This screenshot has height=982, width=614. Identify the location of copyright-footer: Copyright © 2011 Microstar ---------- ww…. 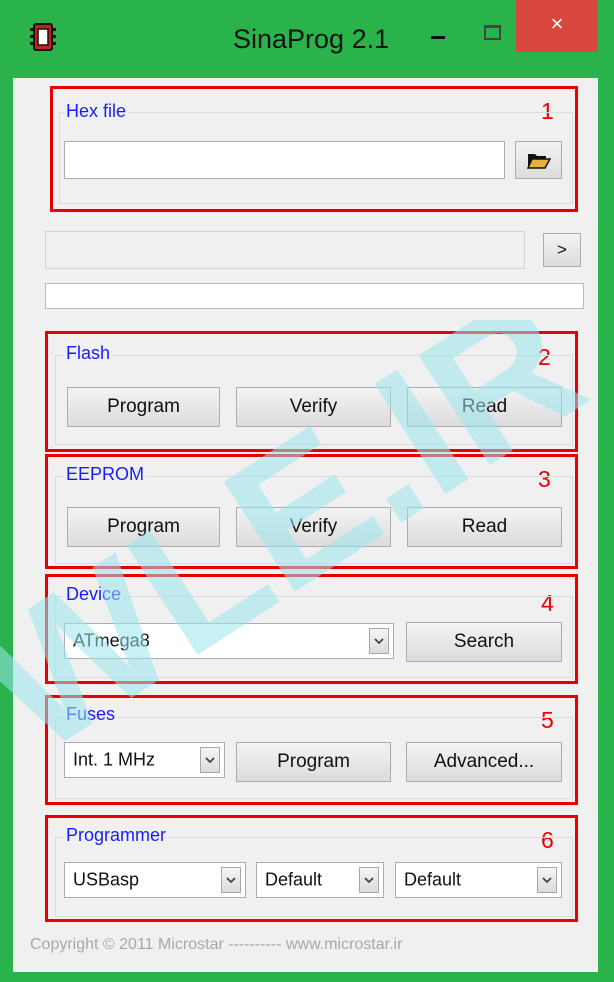
(216, 944).